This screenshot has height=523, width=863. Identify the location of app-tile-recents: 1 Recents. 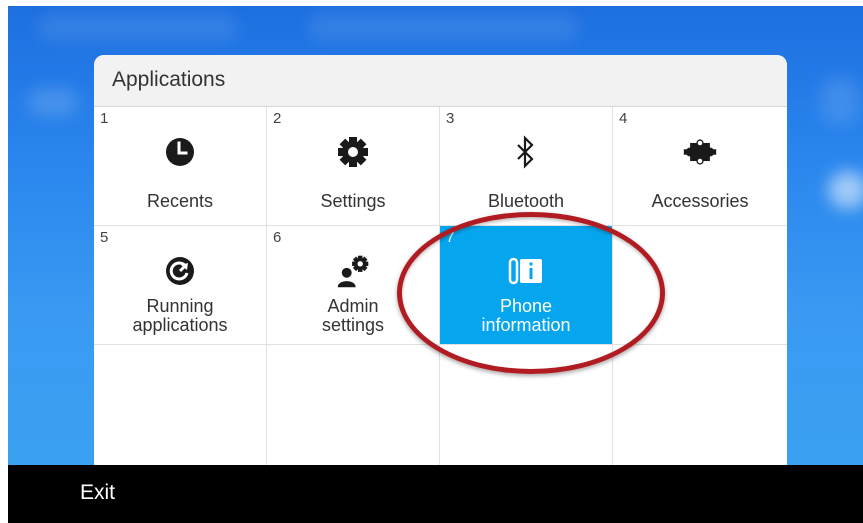
(180, 166).